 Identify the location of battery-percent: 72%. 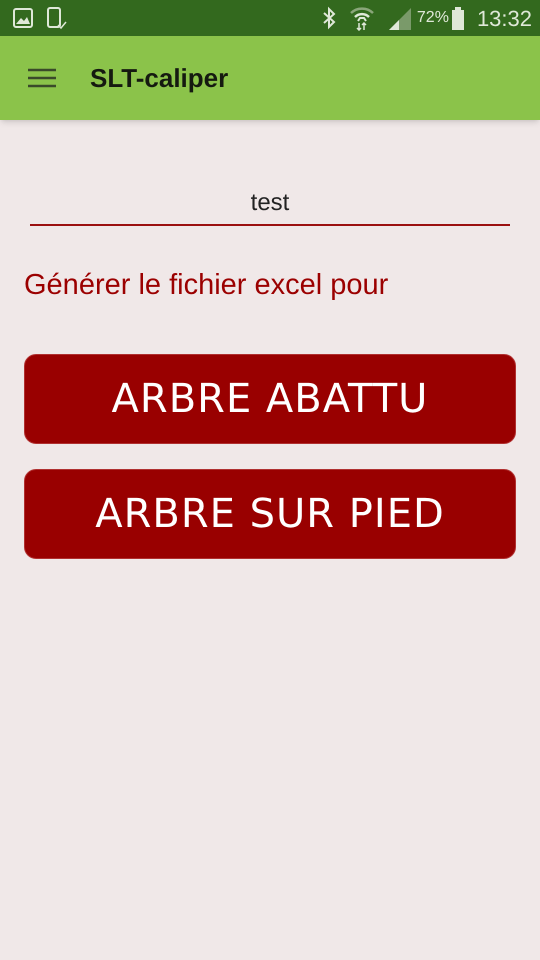
(432, 18).